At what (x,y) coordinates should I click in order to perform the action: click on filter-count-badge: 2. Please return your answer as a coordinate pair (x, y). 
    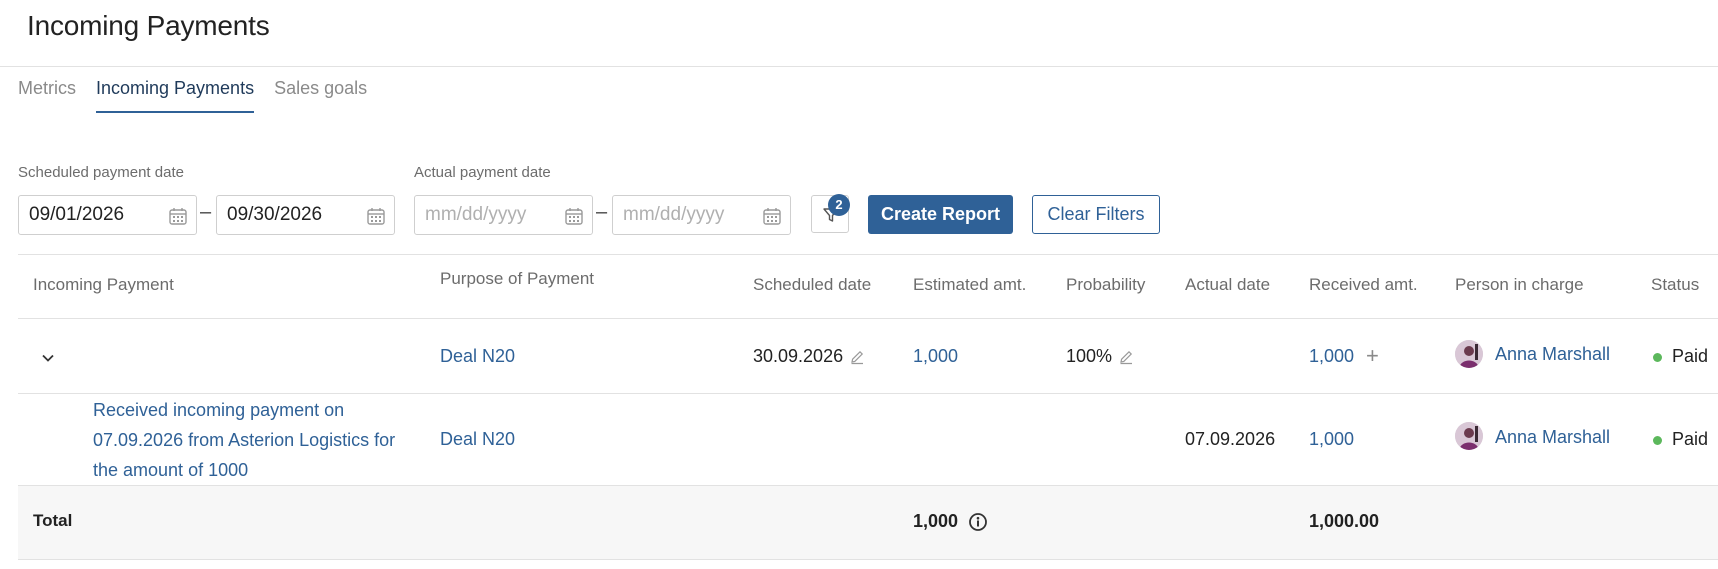
    Looking at the image, I should click on (839, 205).